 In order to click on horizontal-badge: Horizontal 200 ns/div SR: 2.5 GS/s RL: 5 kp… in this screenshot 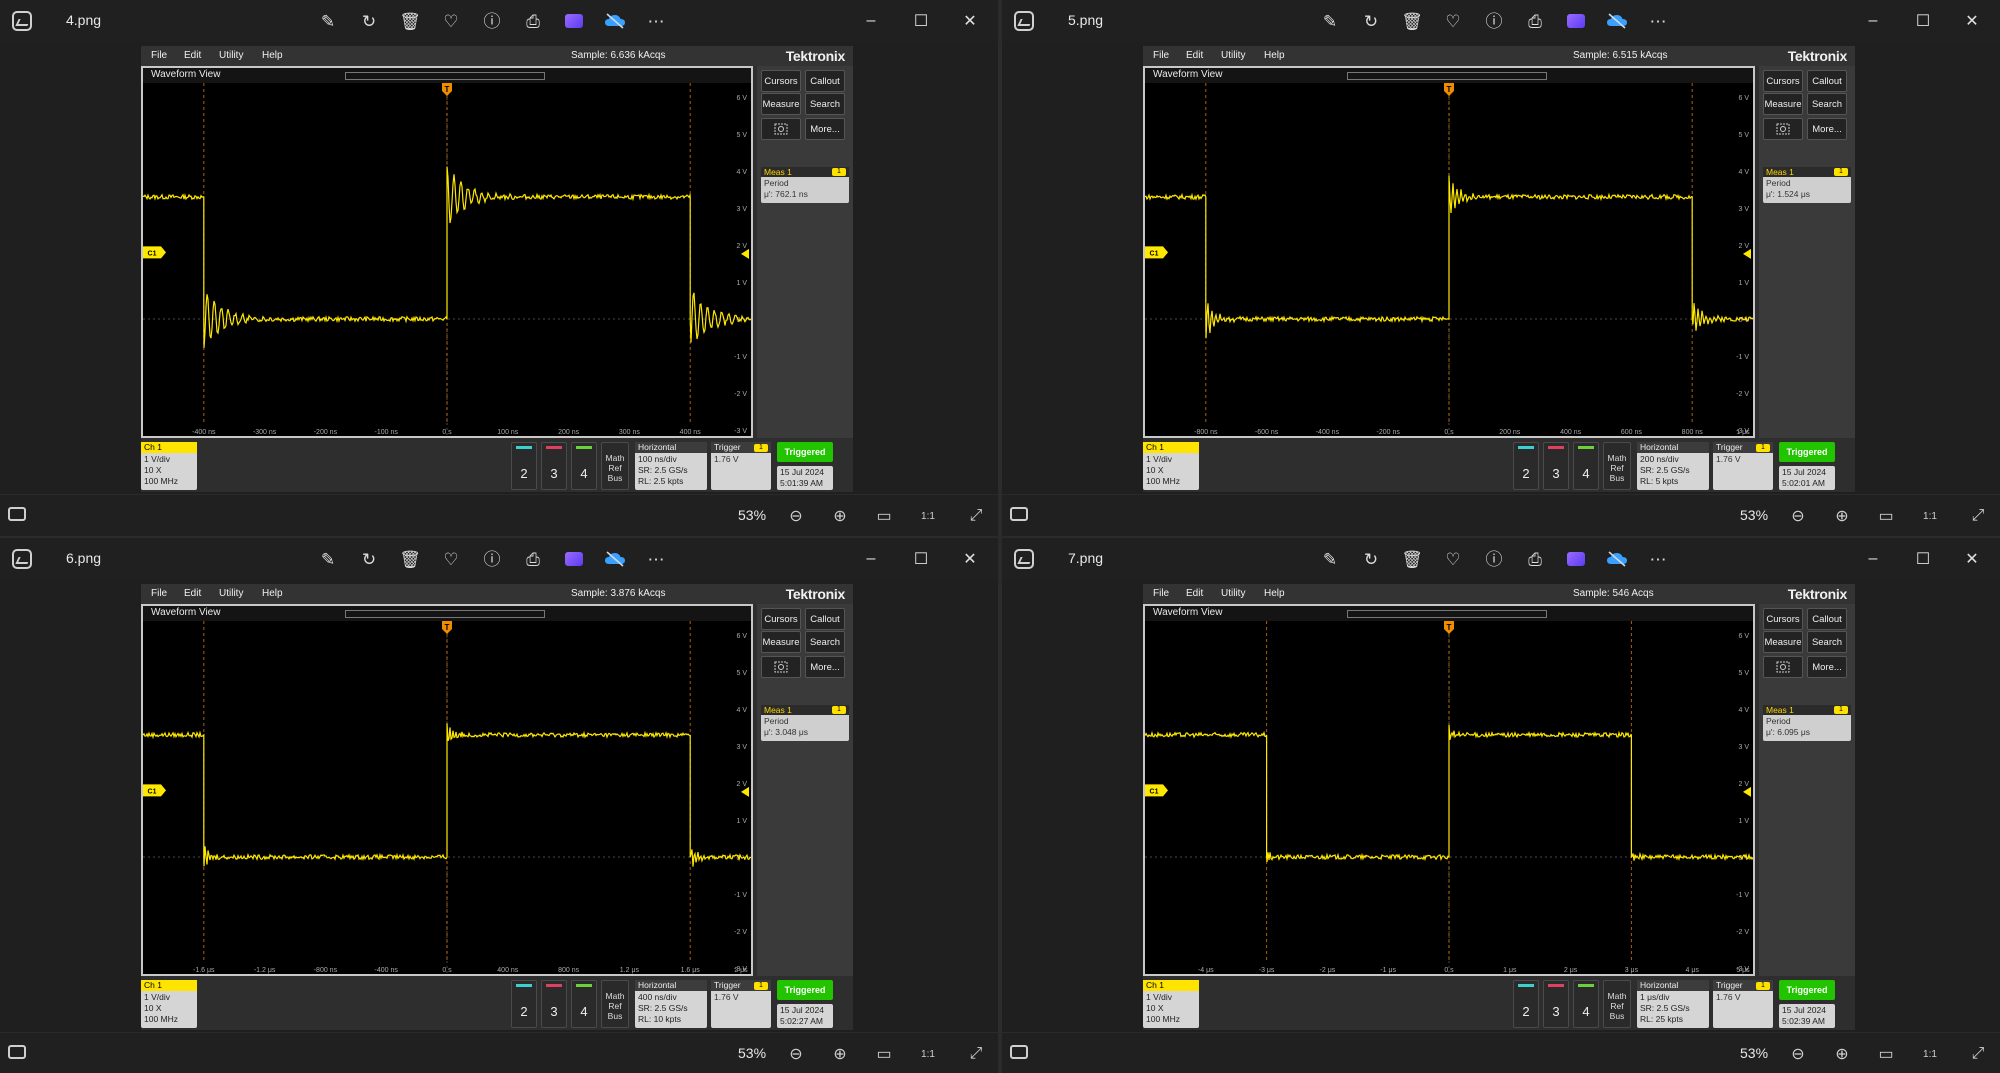, I will do `click(1673, 466)`.